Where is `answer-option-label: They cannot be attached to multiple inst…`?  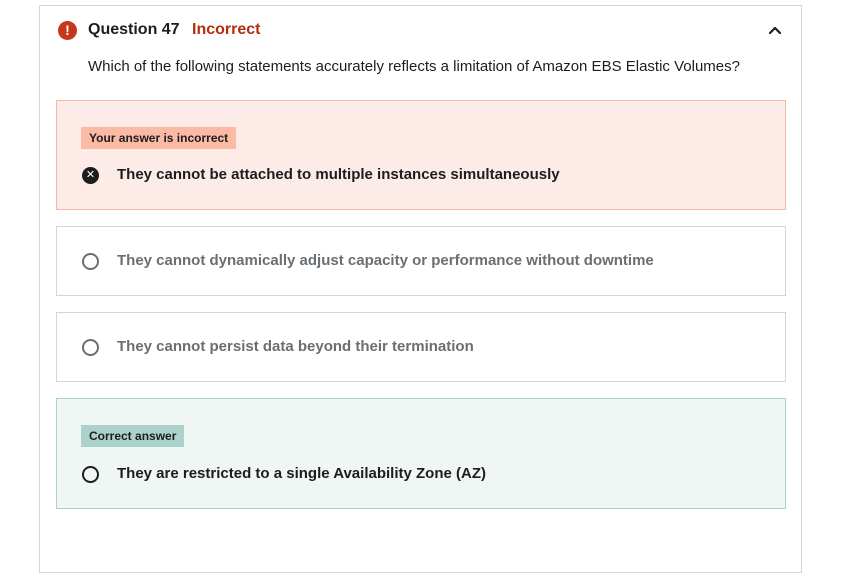 answer-option-label: They cannot be attached to multiple inst… is located at coordinates (338, 174).